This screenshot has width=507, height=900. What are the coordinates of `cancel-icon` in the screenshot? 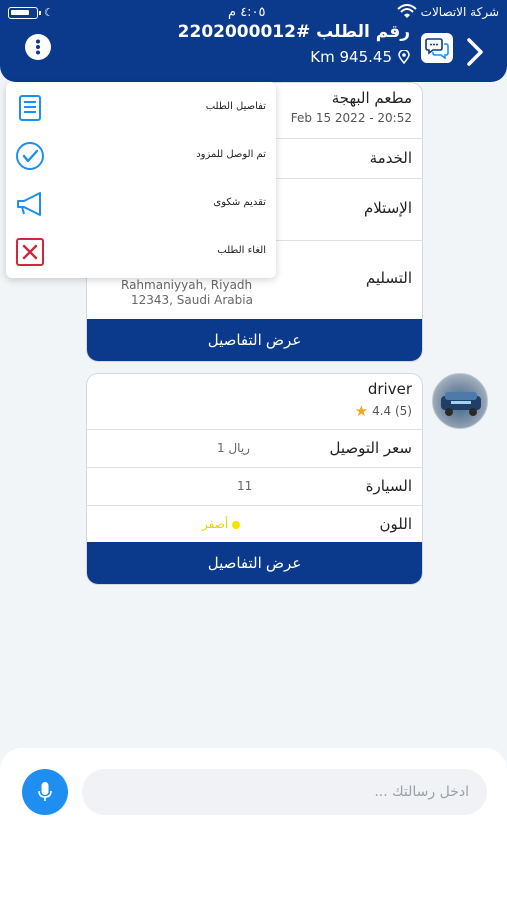 It's located at (30, 252).